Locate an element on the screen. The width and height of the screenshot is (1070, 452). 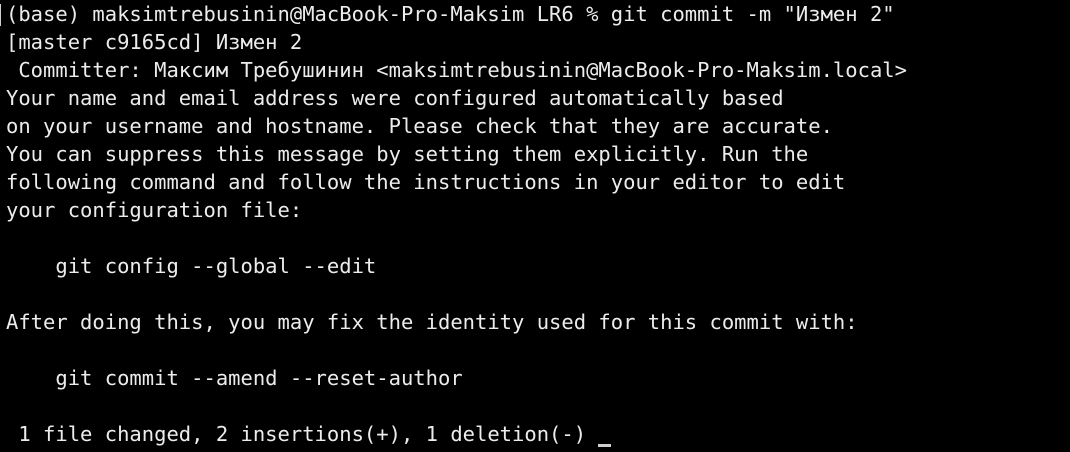
config-command-line: git config --global --edit is located at coordinates (191, 266).